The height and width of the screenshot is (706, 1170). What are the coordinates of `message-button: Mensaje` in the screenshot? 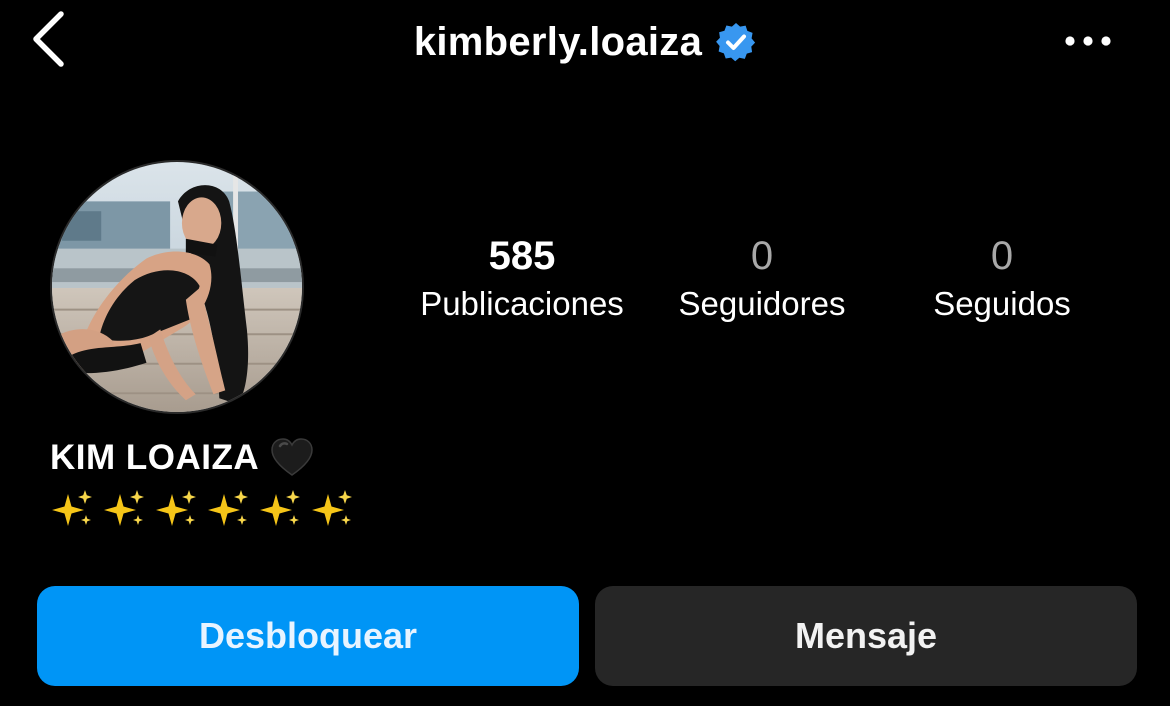 It's located at (866, 636).